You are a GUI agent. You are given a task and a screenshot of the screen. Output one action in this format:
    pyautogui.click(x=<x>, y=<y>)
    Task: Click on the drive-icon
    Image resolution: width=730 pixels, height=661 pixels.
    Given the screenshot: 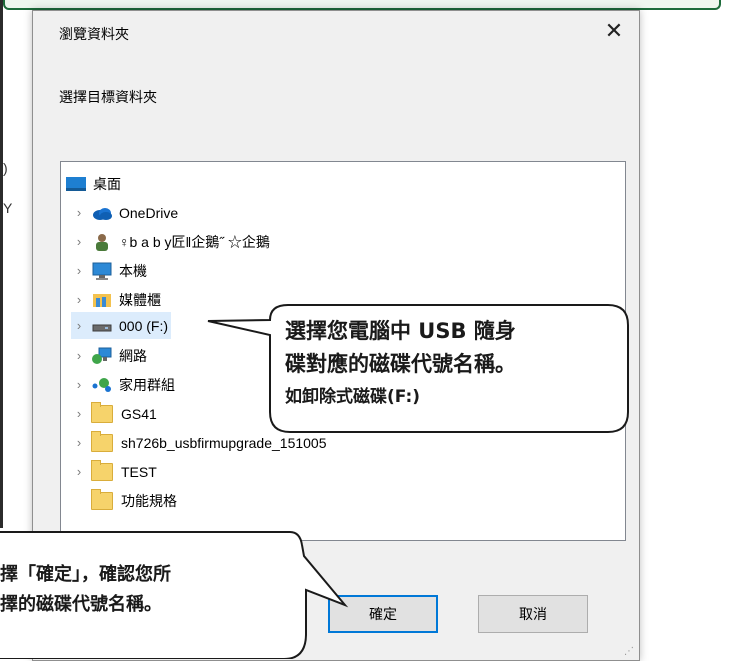 What is the action you would take?
    pyautogui.click(x=102, y=326)
    